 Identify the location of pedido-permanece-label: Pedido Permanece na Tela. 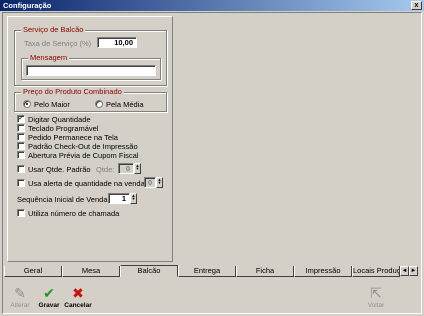
(73, 137).